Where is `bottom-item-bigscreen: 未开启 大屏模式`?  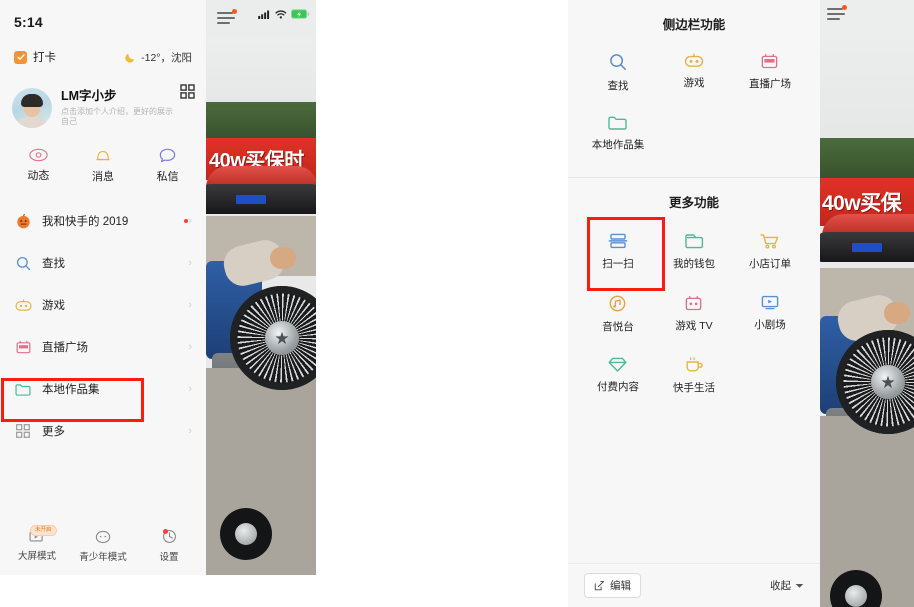 bottom-item-bigscreen: 未开启 大屏模式 is located at coordinates (37, 543).